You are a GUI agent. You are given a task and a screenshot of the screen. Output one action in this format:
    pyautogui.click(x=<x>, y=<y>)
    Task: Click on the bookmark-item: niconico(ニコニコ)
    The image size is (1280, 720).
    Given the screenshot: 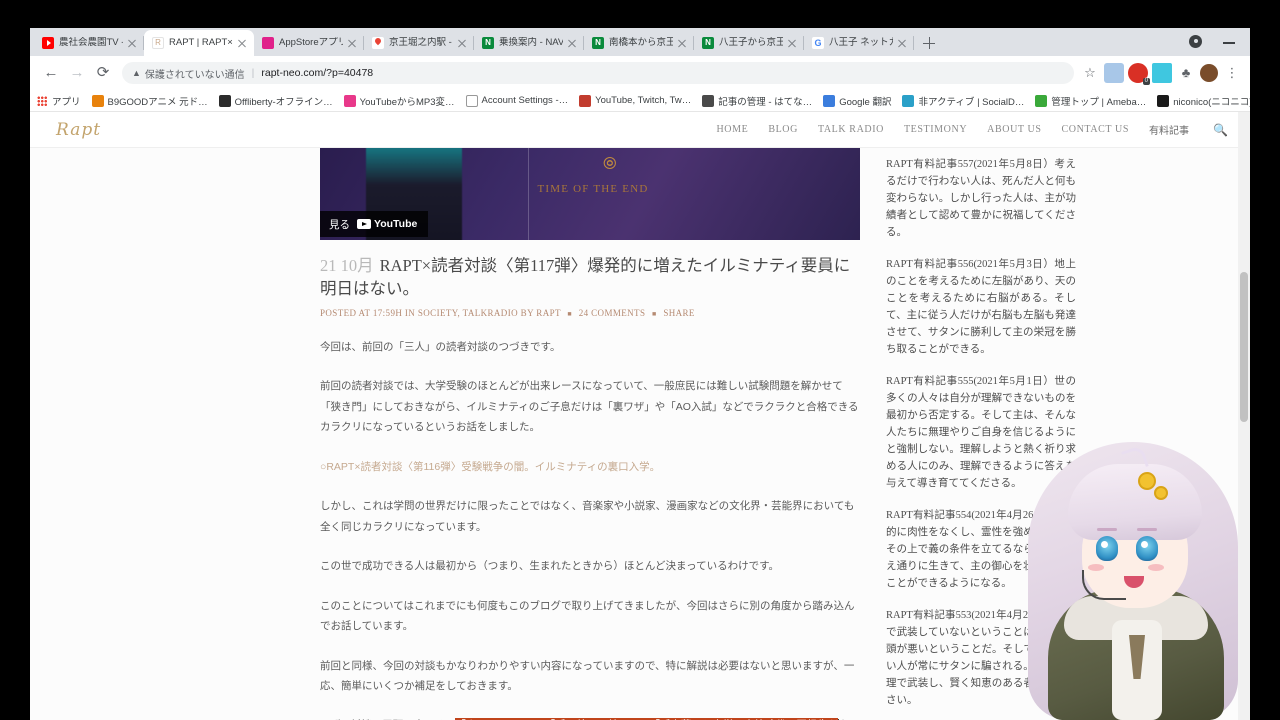 What is the action you would take?
    pyautogui.click(x=1203, y=101)
    